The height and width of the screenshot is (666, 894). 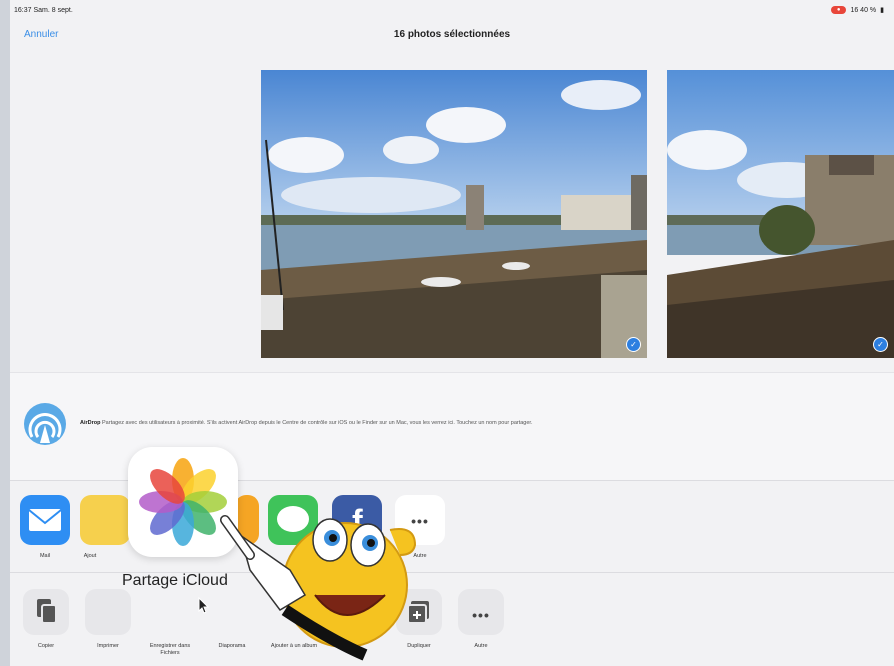 I want to click on recording-indicator: ●, so click(x=838, y=10).